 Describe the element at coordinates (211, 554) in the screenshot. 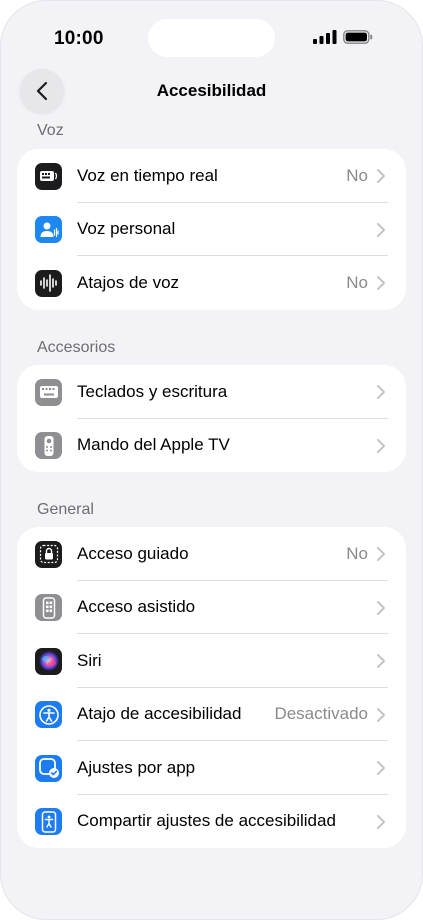

I see `row-acceso-guiado: Acceso guiado No` at that location.